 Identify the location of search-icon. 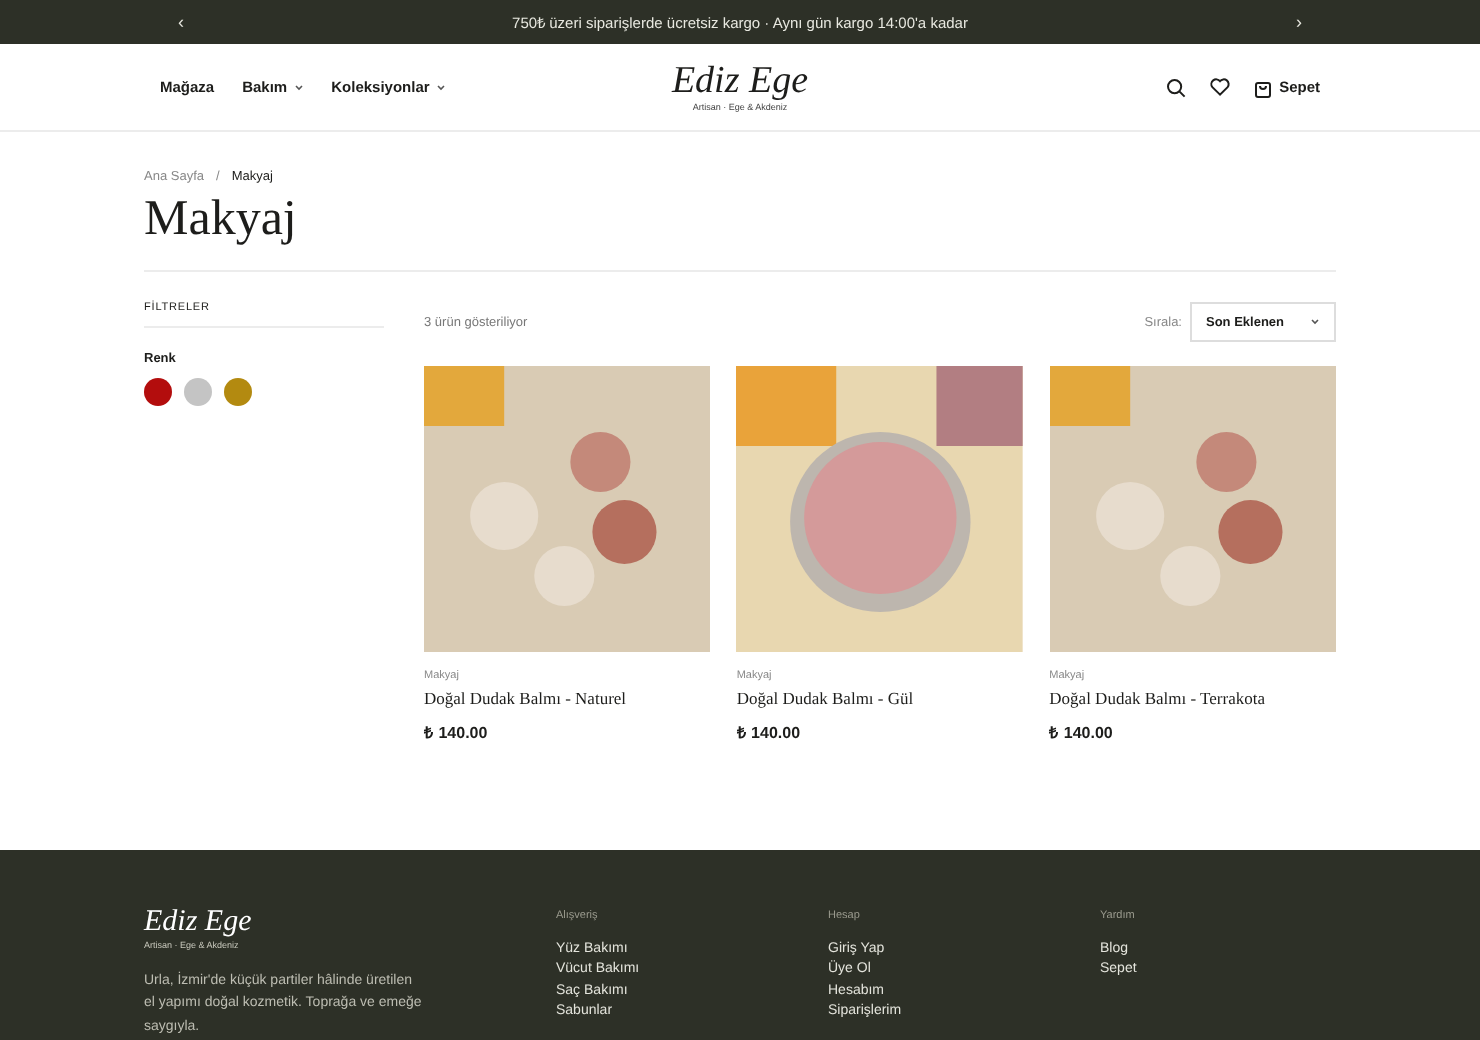
(1175, 87).